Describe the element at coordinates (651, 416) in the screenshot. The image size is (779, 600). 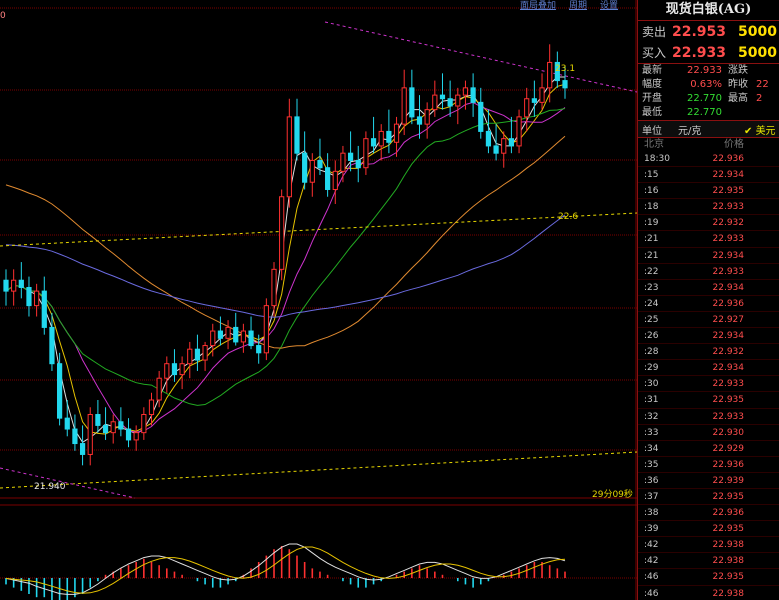
I see `tick-time: :32` at that location.